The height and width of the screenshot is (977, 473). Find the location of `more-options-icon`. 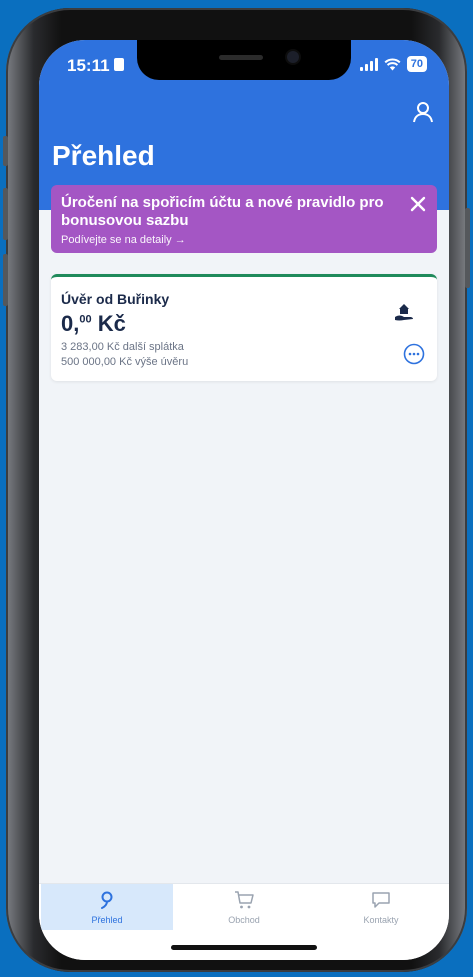

more-options-icon is located at coordinates (414, 354).